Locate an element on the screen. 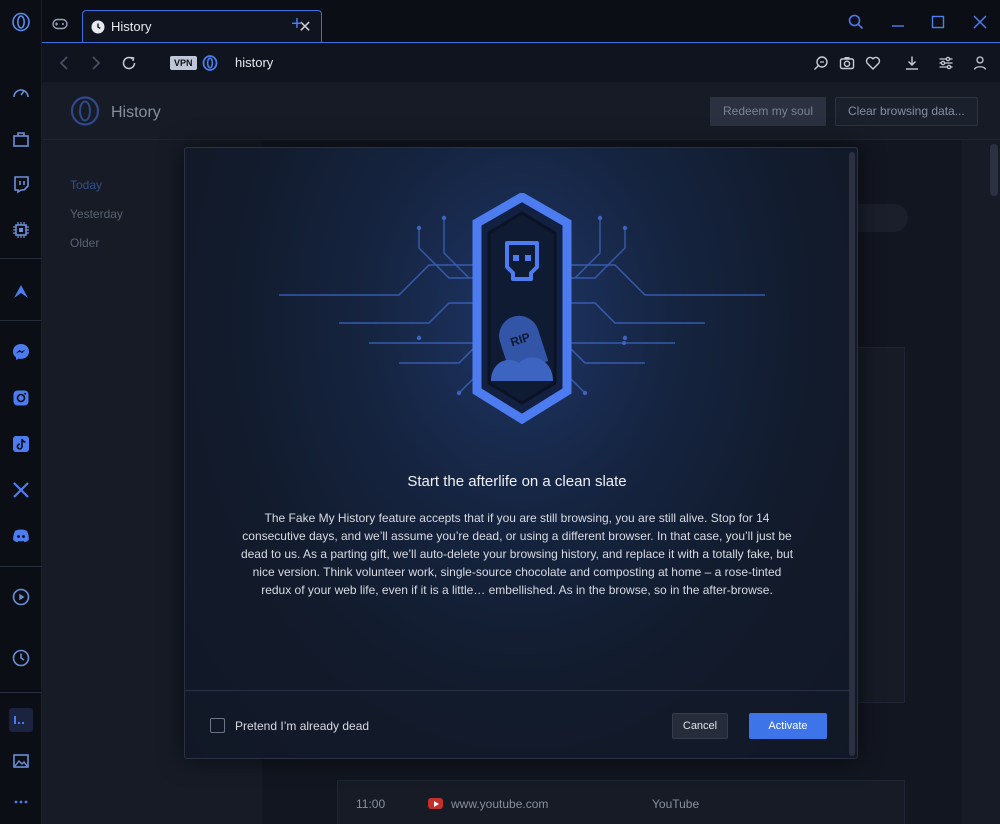 This screenshot has height=824, width=1000. url-field: history is located at coordinates (254, 62).